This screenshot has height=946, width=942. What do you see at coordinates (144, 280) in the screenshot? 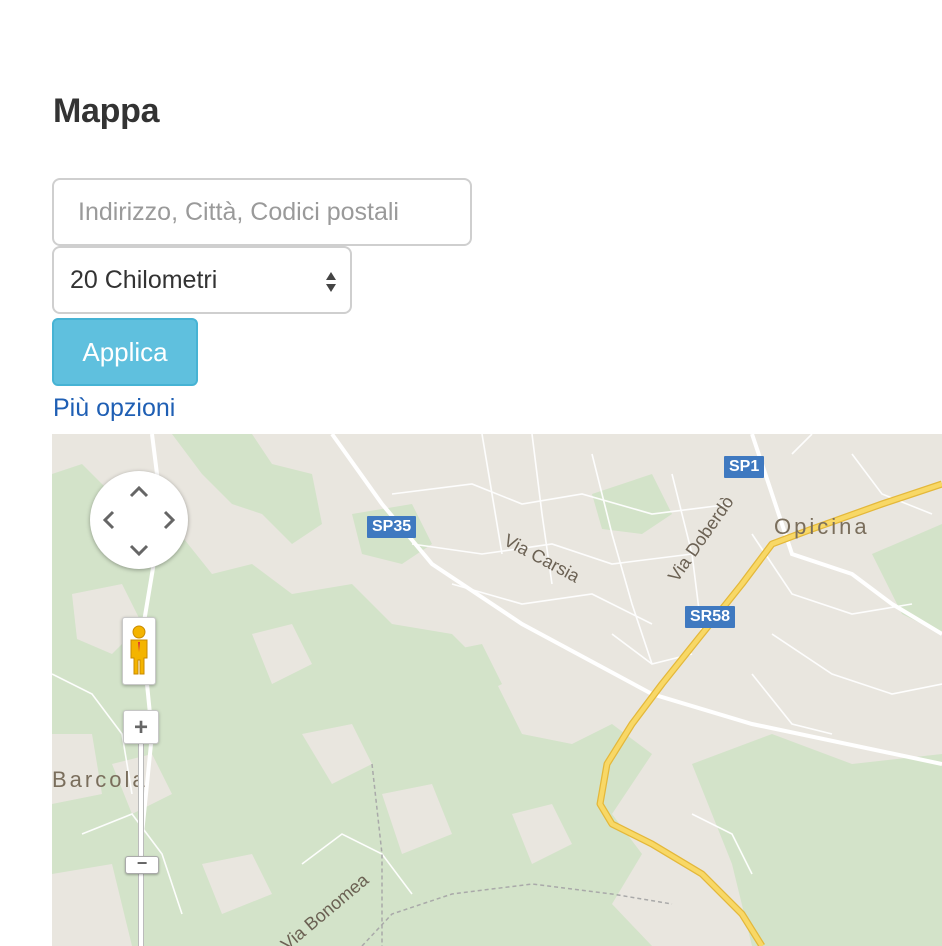
I see `distance-select-value: 20 Chilometri` at bounding box center [144, 280].